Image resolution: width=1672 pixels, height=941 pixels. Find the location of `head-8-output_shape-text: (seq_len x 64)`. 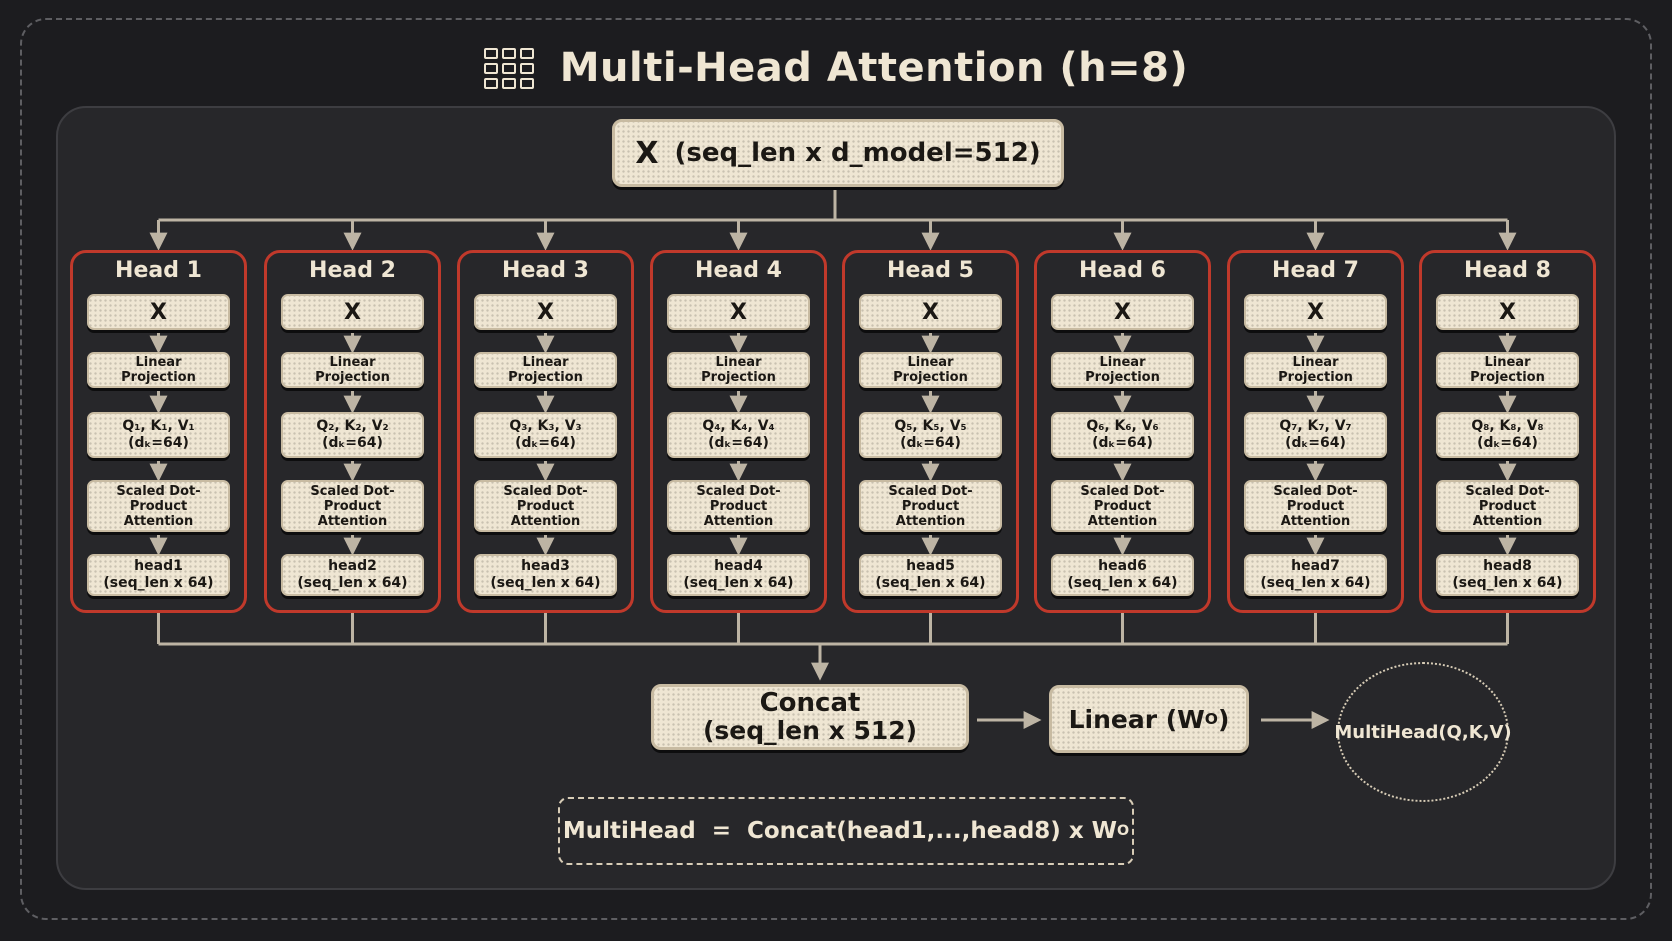

head-8-output_shape-text: (seq_len x 64) is located at coordinates (1507, 583).